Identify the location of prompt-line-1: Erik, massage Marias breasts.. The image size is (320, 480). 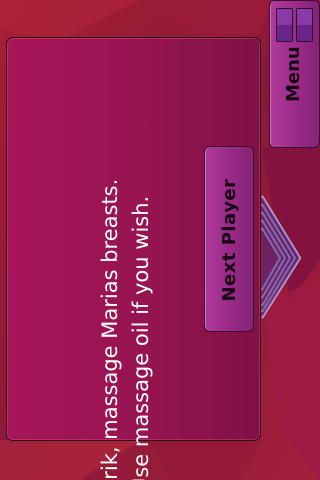
(110, 329).